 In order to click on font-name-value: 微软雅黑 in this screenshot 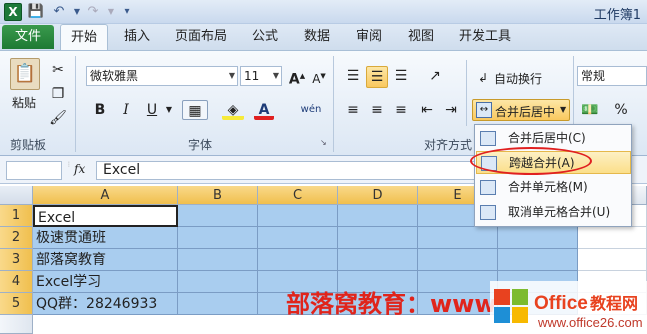, I will do `click(114, 76)`.